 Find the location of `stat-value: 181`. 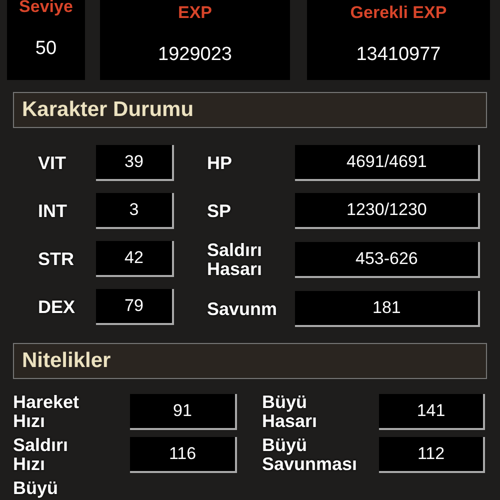

stat-value: 181 is located at coordinates (387, 309).